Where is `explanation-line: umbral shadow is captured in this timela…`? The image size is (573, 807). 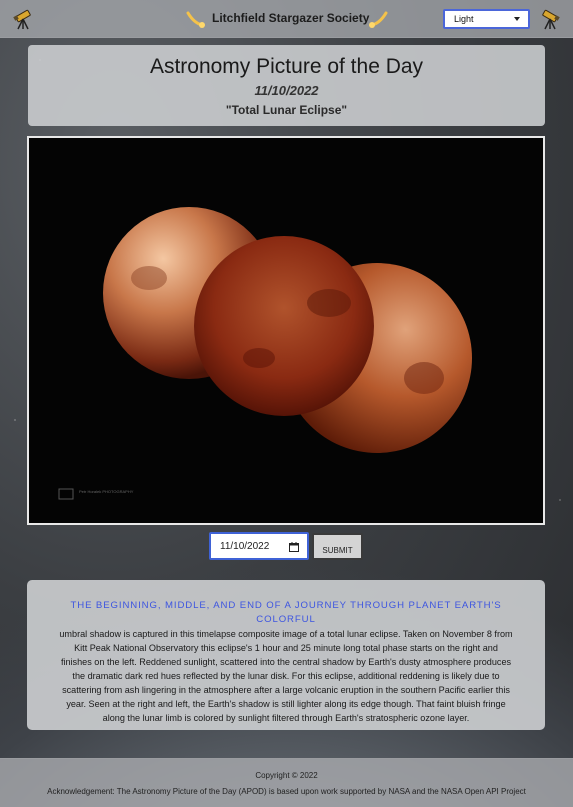 explanation-line: umbral shadow is captured in this timela… is located at coordinates (286, 634).